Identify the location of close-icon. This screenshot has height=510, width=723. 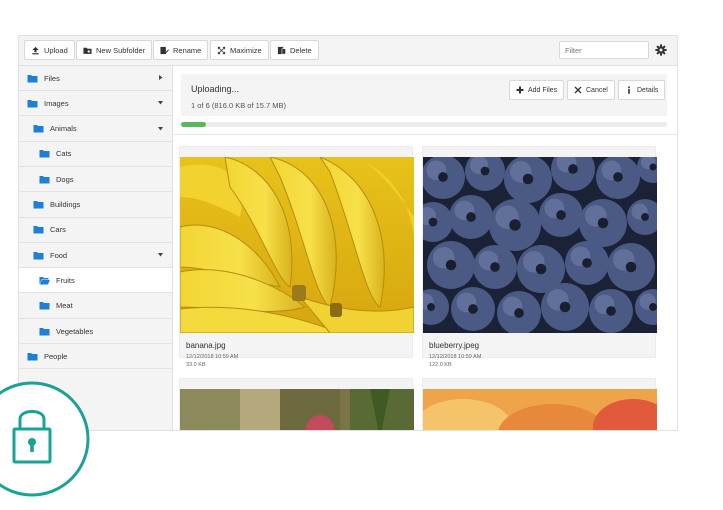
(578, 90).